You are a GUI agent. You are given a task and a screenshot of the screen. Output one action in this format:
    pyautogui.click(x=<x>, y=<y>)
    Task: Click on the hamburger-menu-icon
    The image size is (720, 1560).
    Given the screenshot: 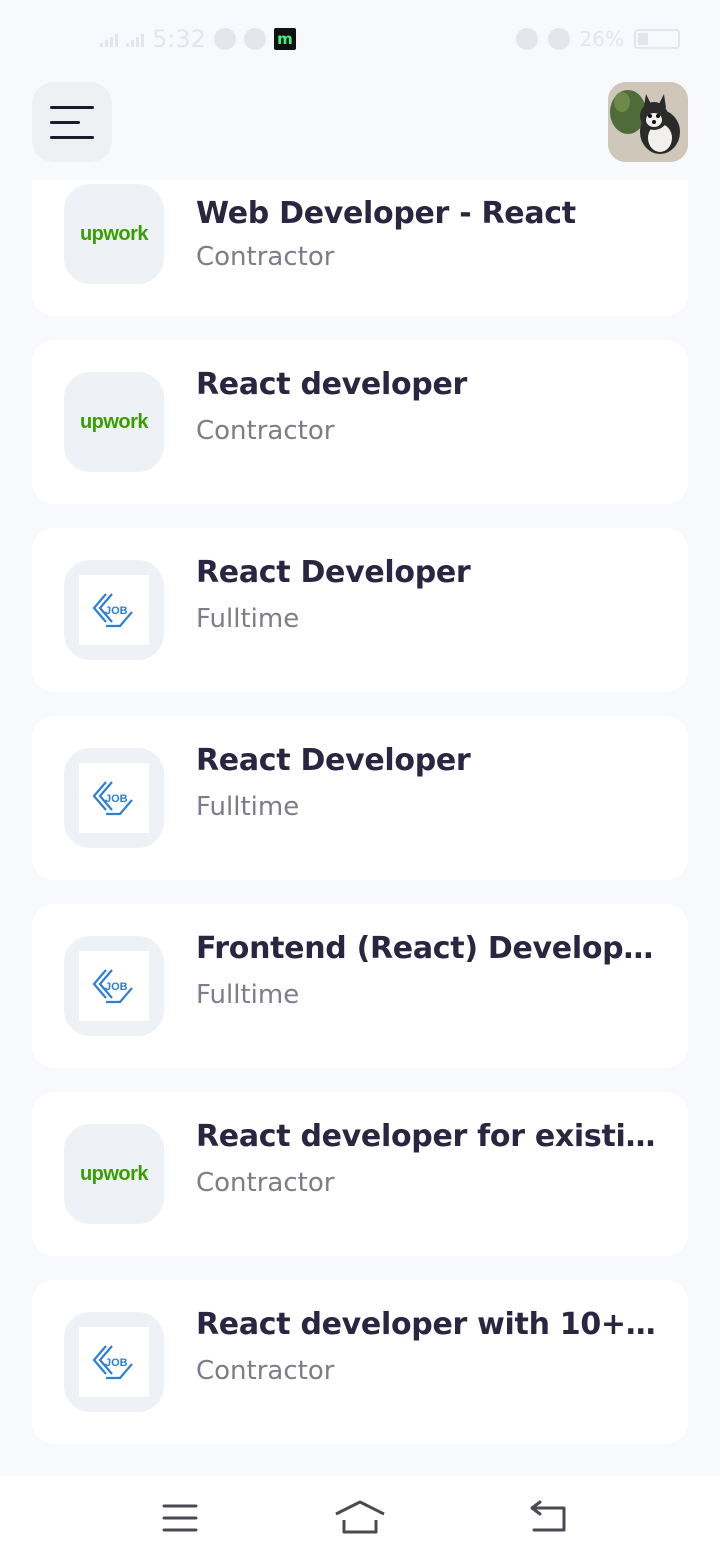 What is the action you would take?
    pyautogui.click(x=72, y=107)
    